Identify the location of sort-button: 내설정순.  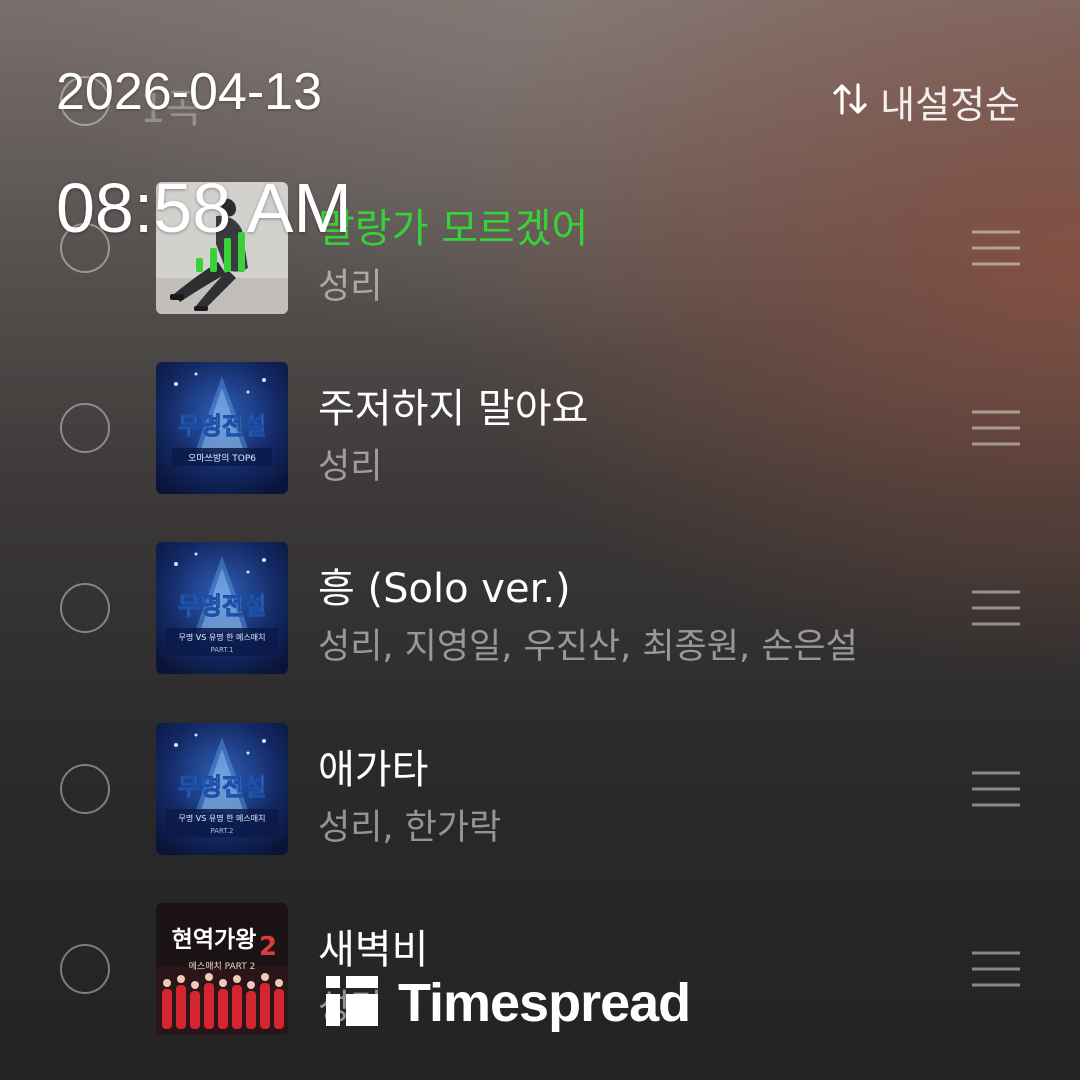
(924, 101).